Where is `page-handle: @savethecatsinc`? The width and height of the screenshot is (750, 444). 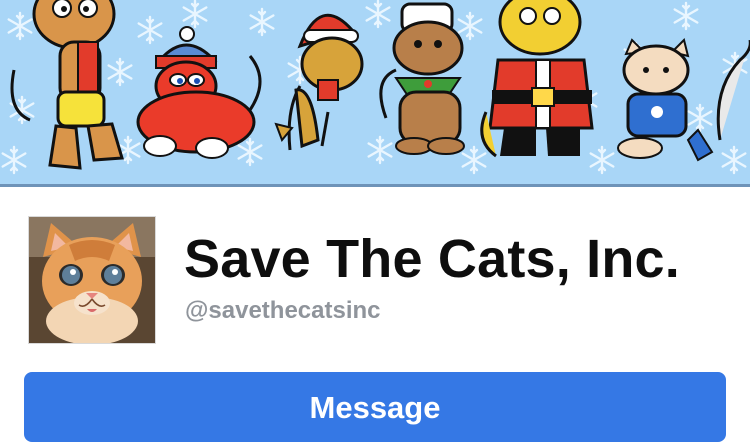 page-handle: @savethecatsinc is located at coordinates (283, 311).